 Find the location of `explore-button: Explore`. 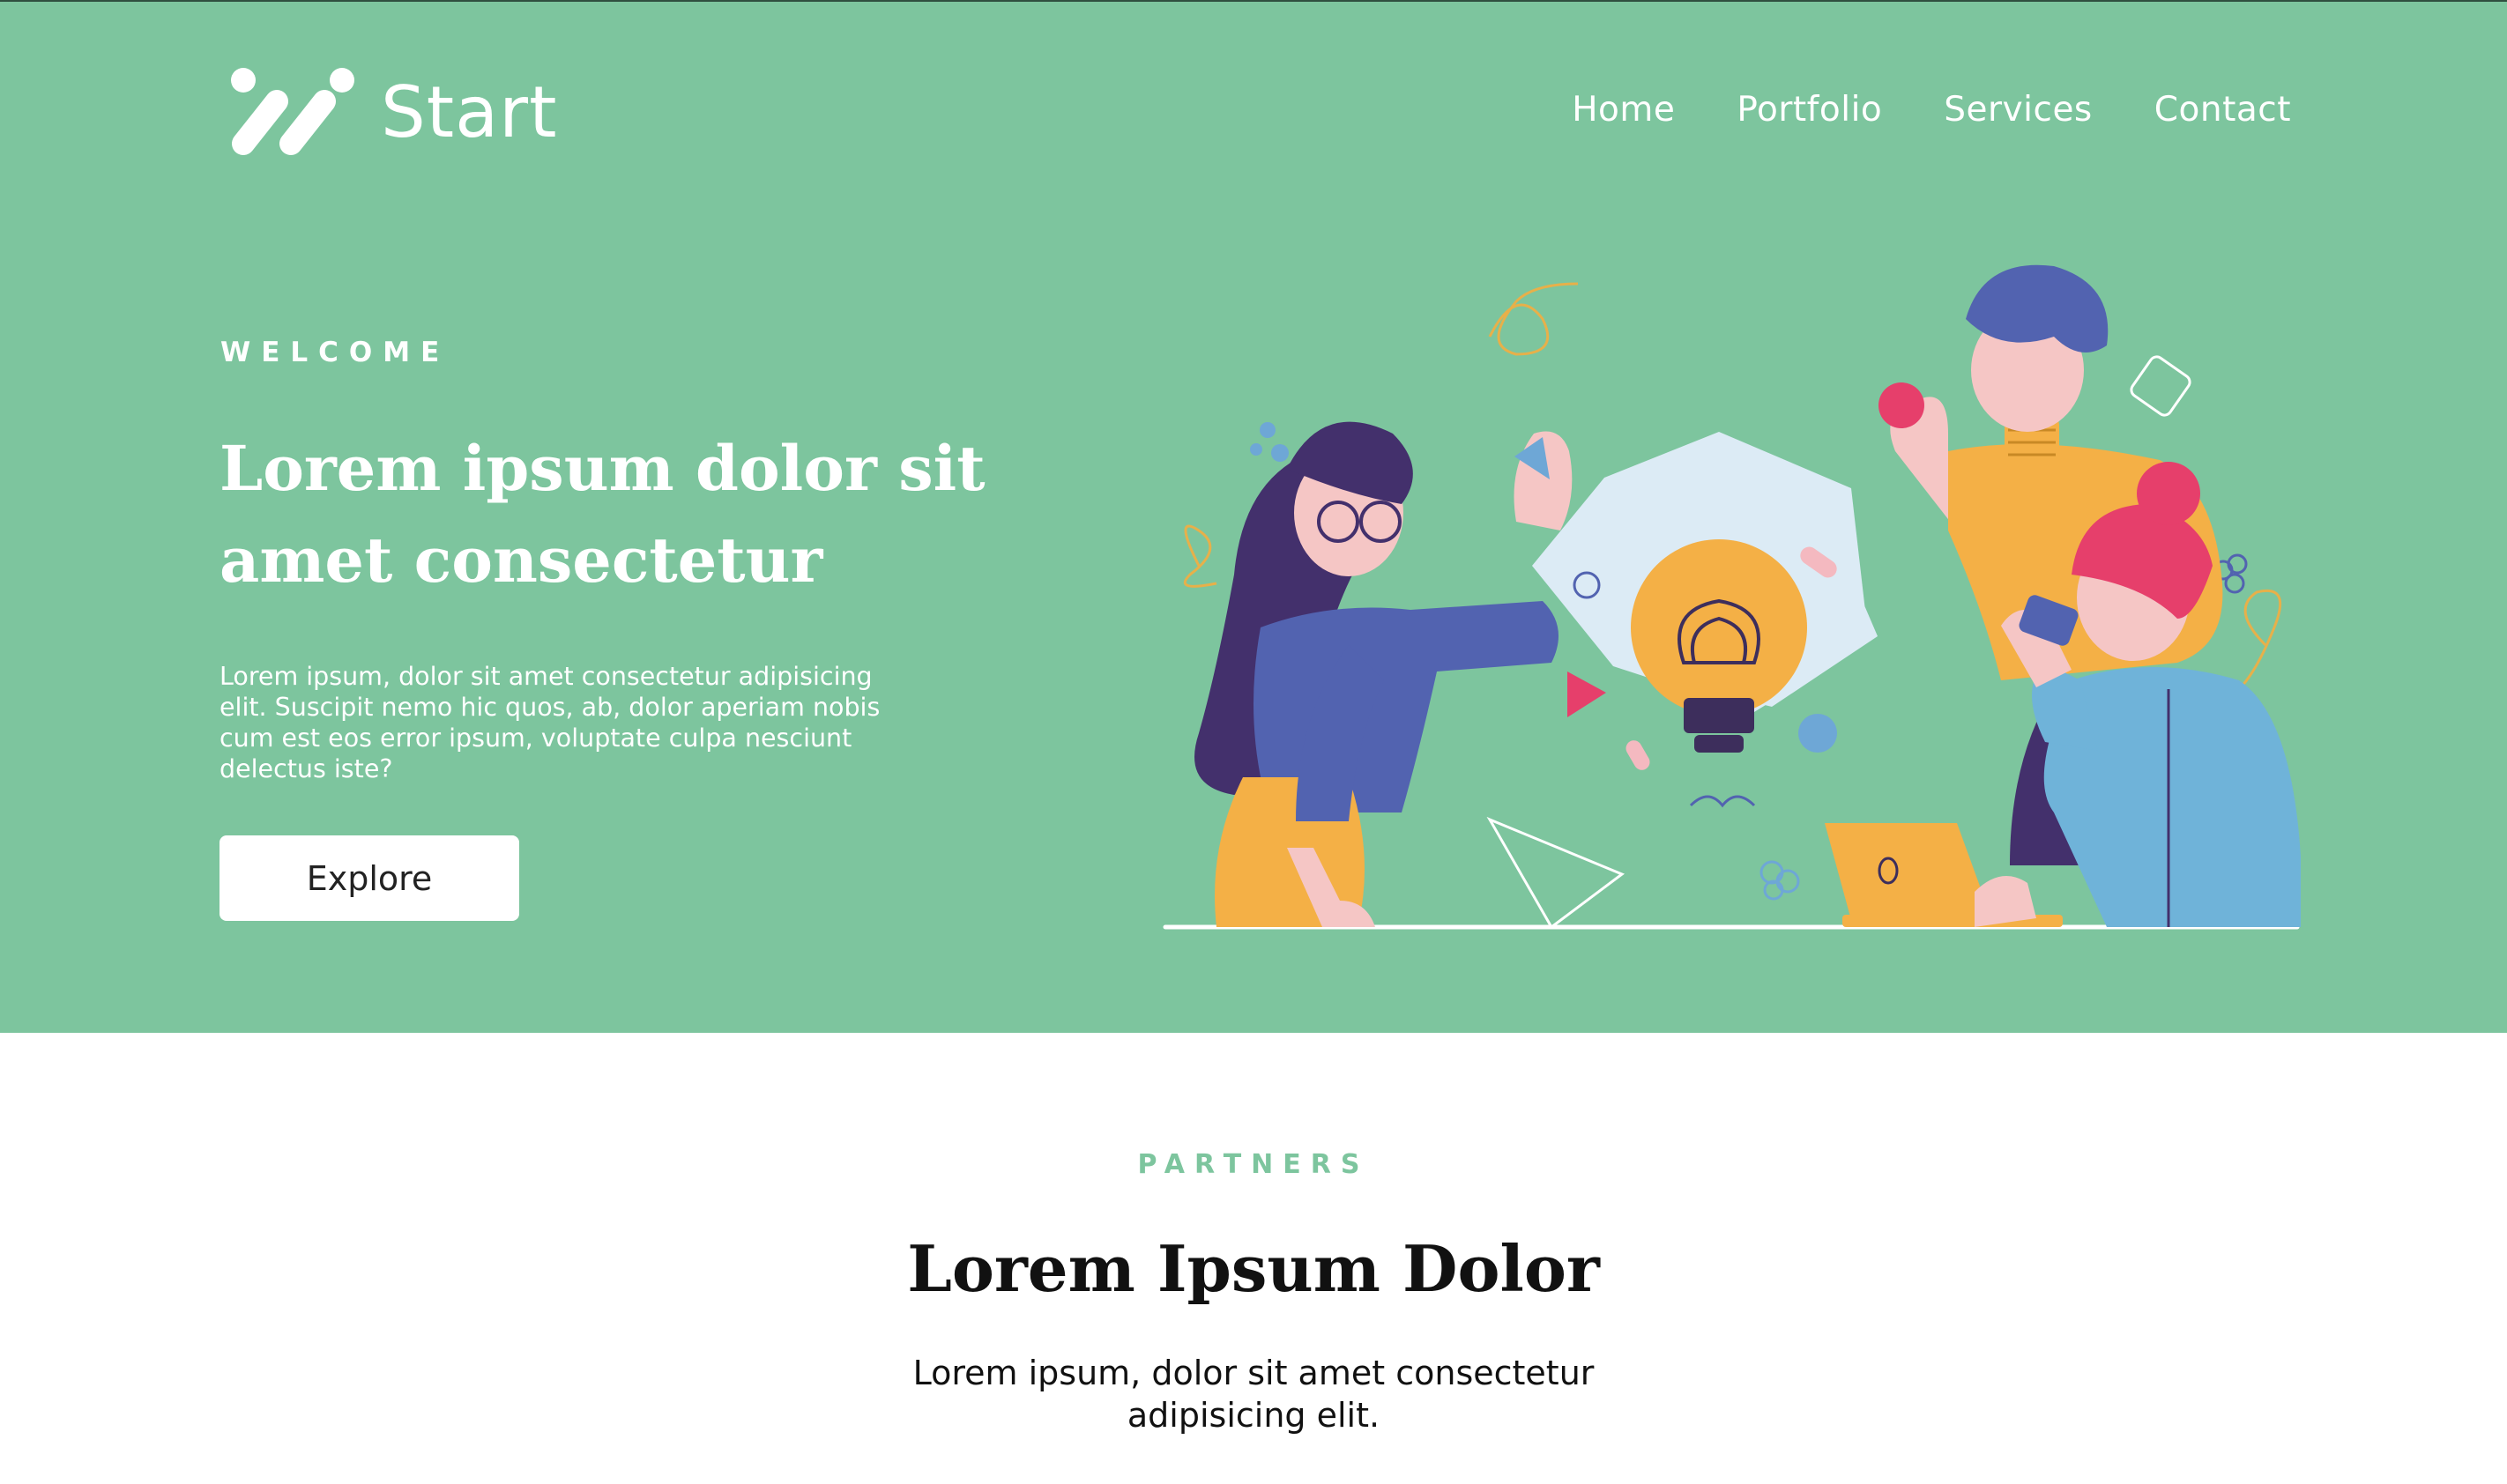

explore-button: Explore is located at coordinates (369, 878).